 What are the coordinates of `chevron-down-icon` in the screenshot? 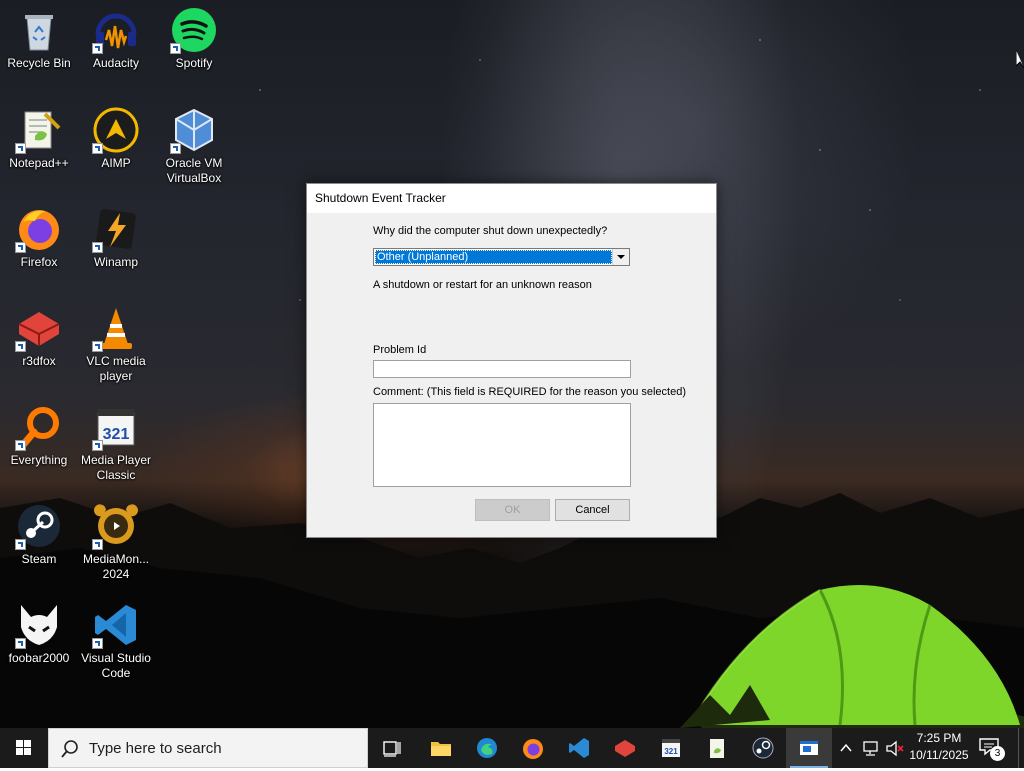 It's located at (620, 257).